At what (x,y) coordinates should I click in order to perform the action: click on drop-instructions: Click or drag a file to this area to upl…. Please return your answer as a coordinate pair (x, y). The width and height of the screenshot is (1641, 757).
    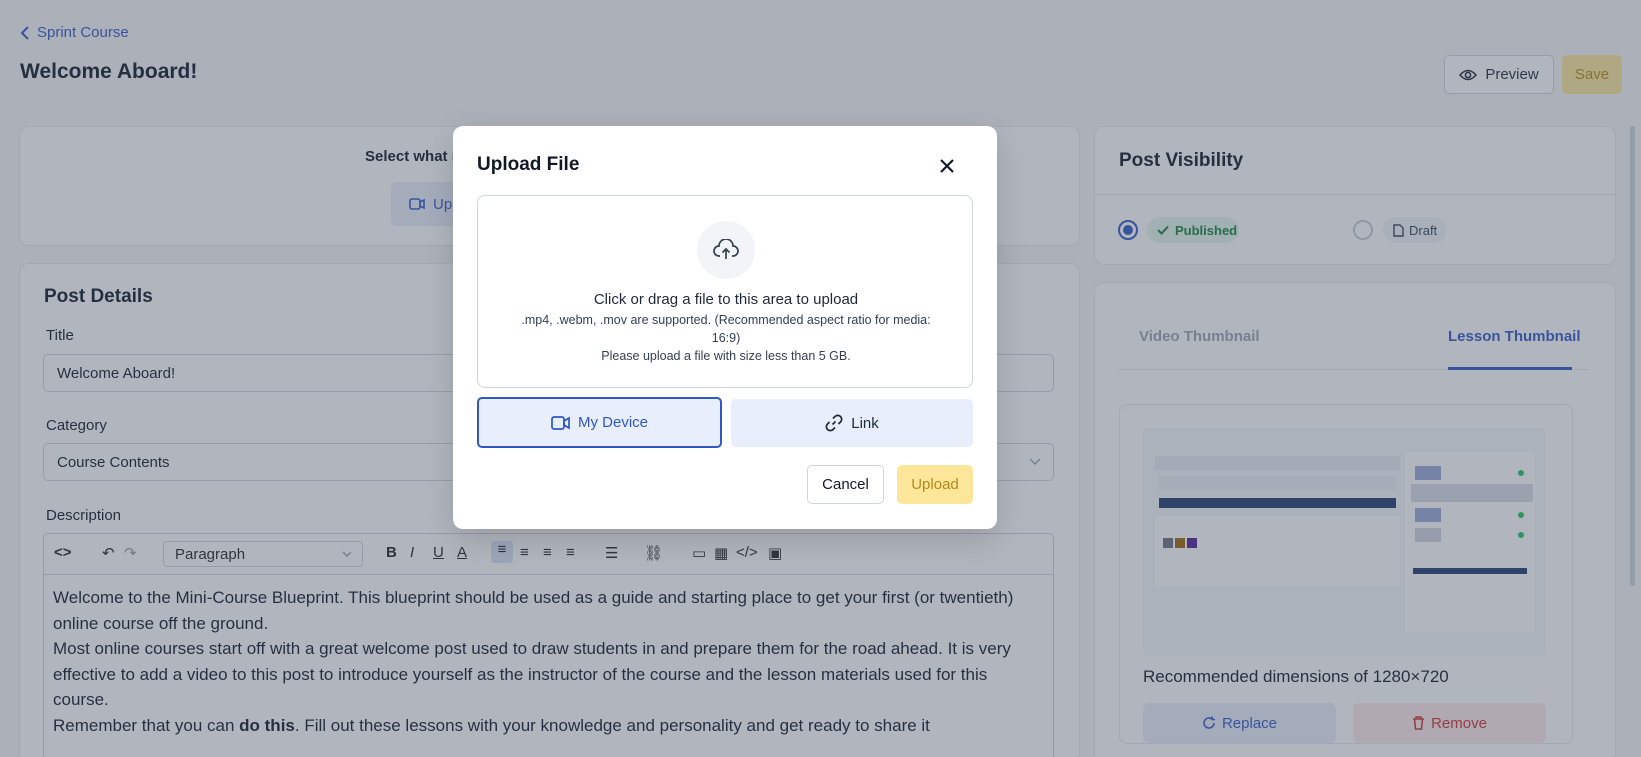
    Looking at the image, I should click on (726, 299).